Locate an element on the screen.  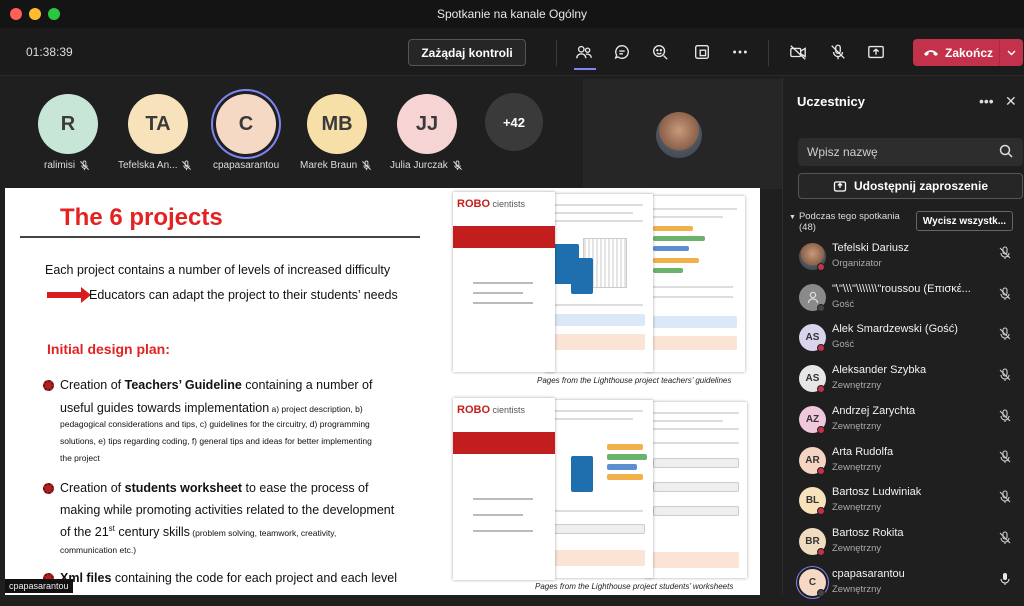
participant-row: AS Alek Smardzewski (Gość) Gość is located at coordinates (911, 341).